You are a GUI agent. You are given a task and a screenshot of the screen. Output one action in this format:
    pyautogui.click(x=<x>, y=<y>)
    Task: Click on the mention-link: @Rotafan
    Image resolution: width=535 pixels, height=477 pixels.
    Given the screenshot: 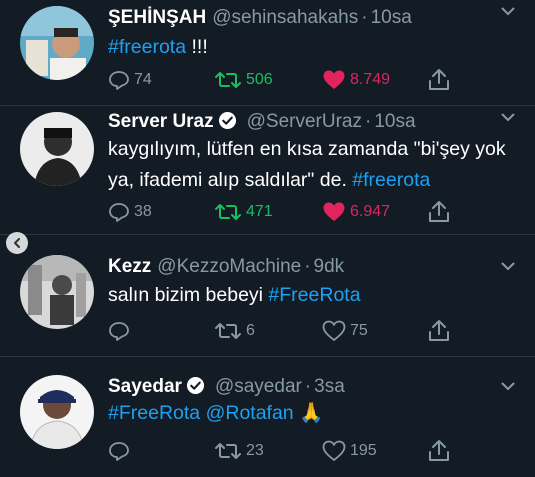 What is the action you would take?
    pyautogui.click(x=250, y=413)
    